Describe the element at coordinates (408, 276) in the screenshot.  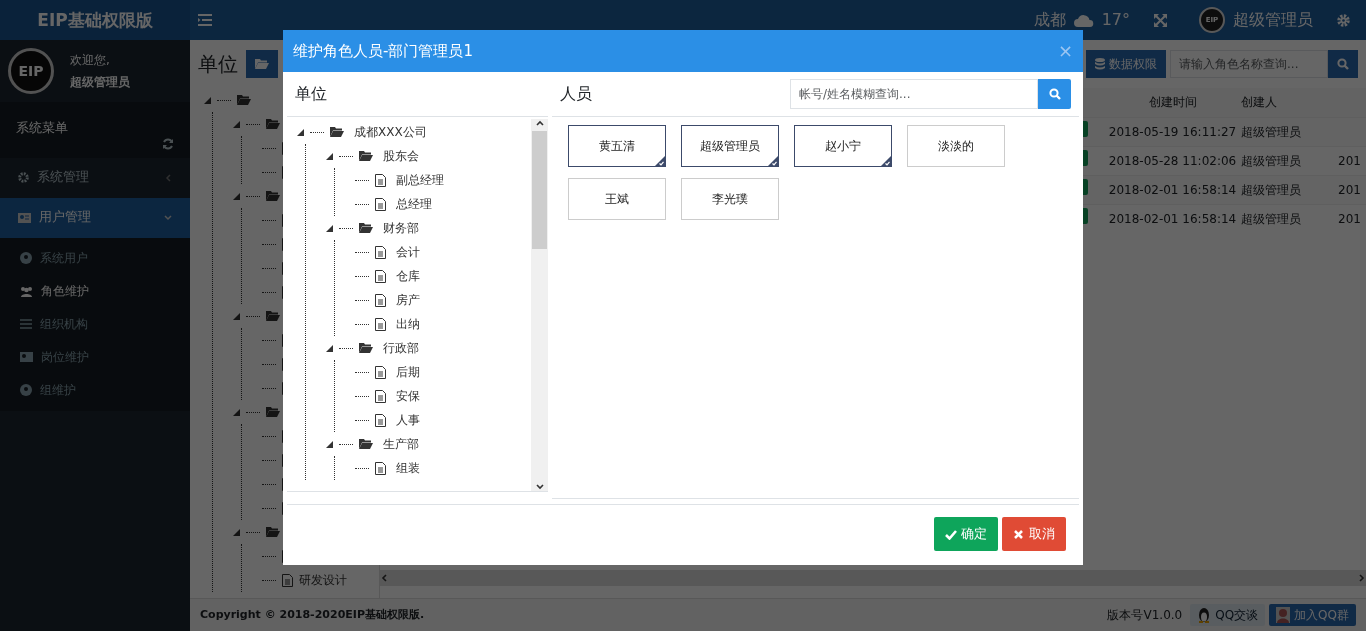
I see `tree-node-label: 仓库` at that location.